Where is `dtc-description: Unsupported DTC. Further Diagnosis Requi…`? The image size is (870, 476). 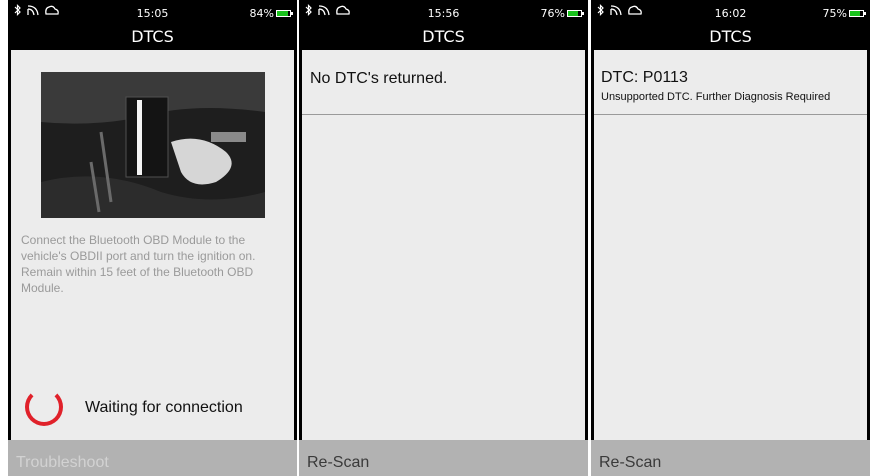
dtc-description: Unsupported DTC. Further Diagnosis Requi… is located at coordinates (716, 97).